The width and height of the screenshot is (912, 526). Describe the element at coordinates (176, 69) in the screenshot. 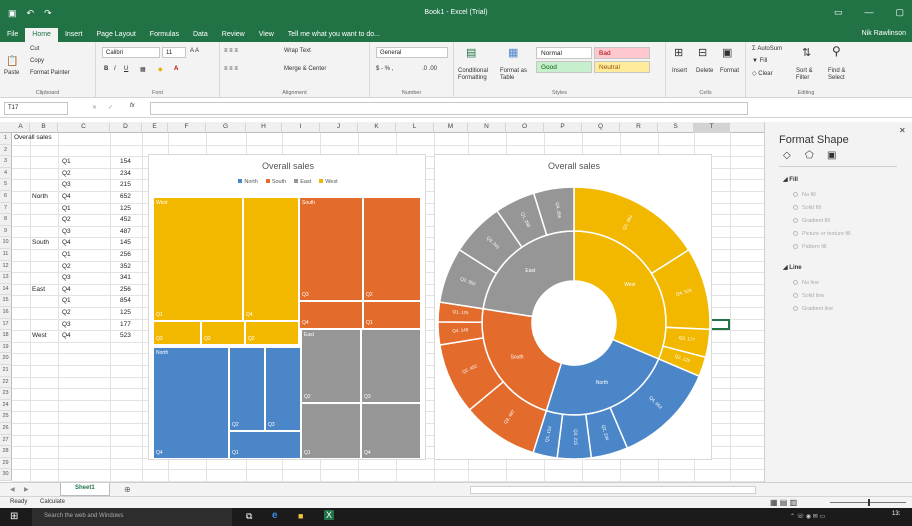

I see `font-color-icon: A` at that location.